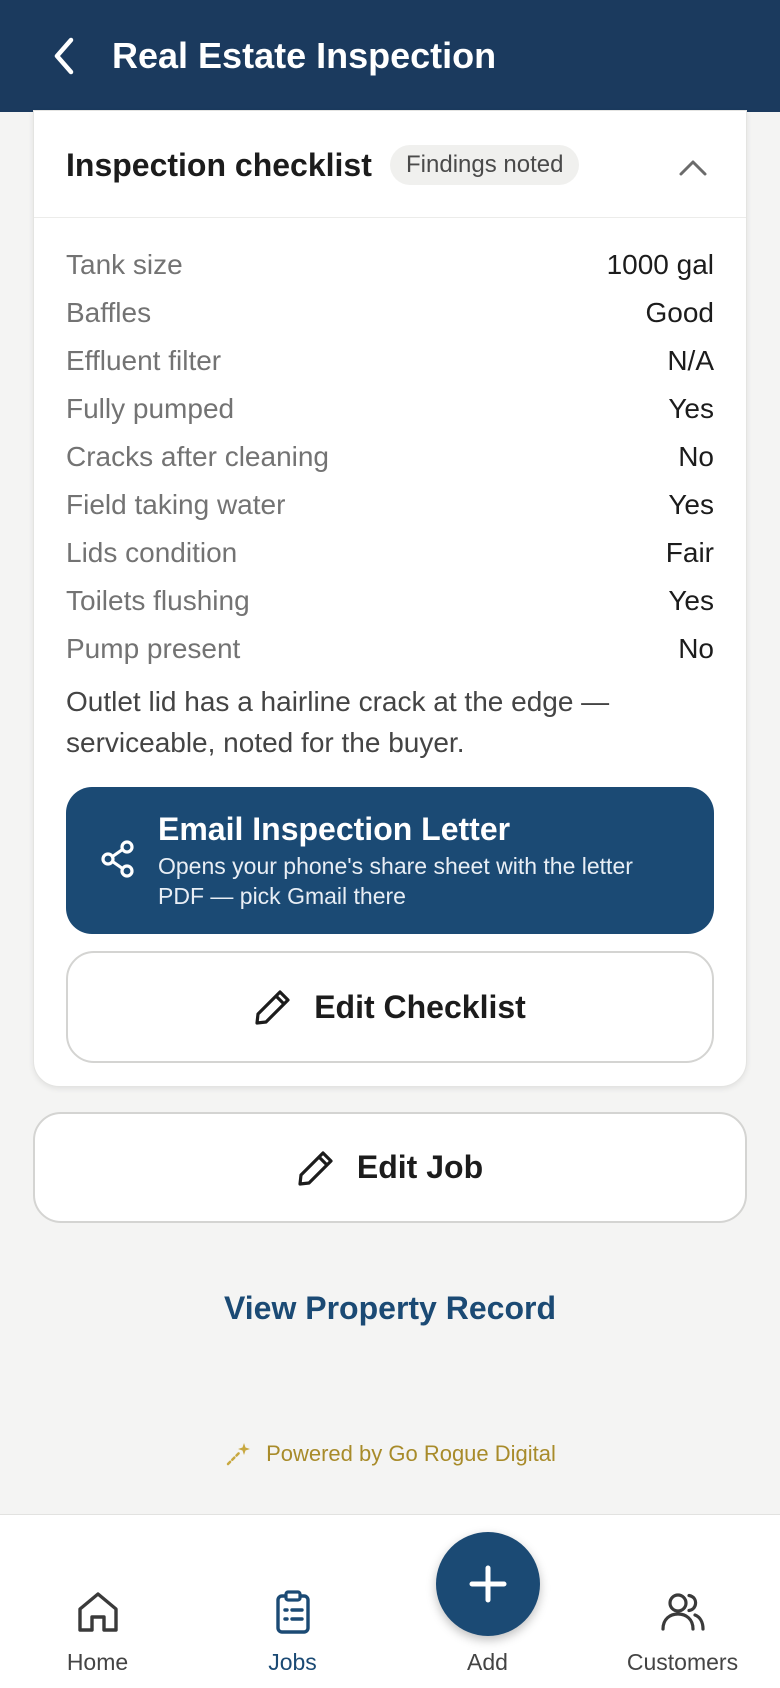 The width and height of the screenshot is (780, 1688). What do you see at coordinates (150, 408) in the screenshot?
I see `row-label: Fully pumped` at bounding box center [150, 408].